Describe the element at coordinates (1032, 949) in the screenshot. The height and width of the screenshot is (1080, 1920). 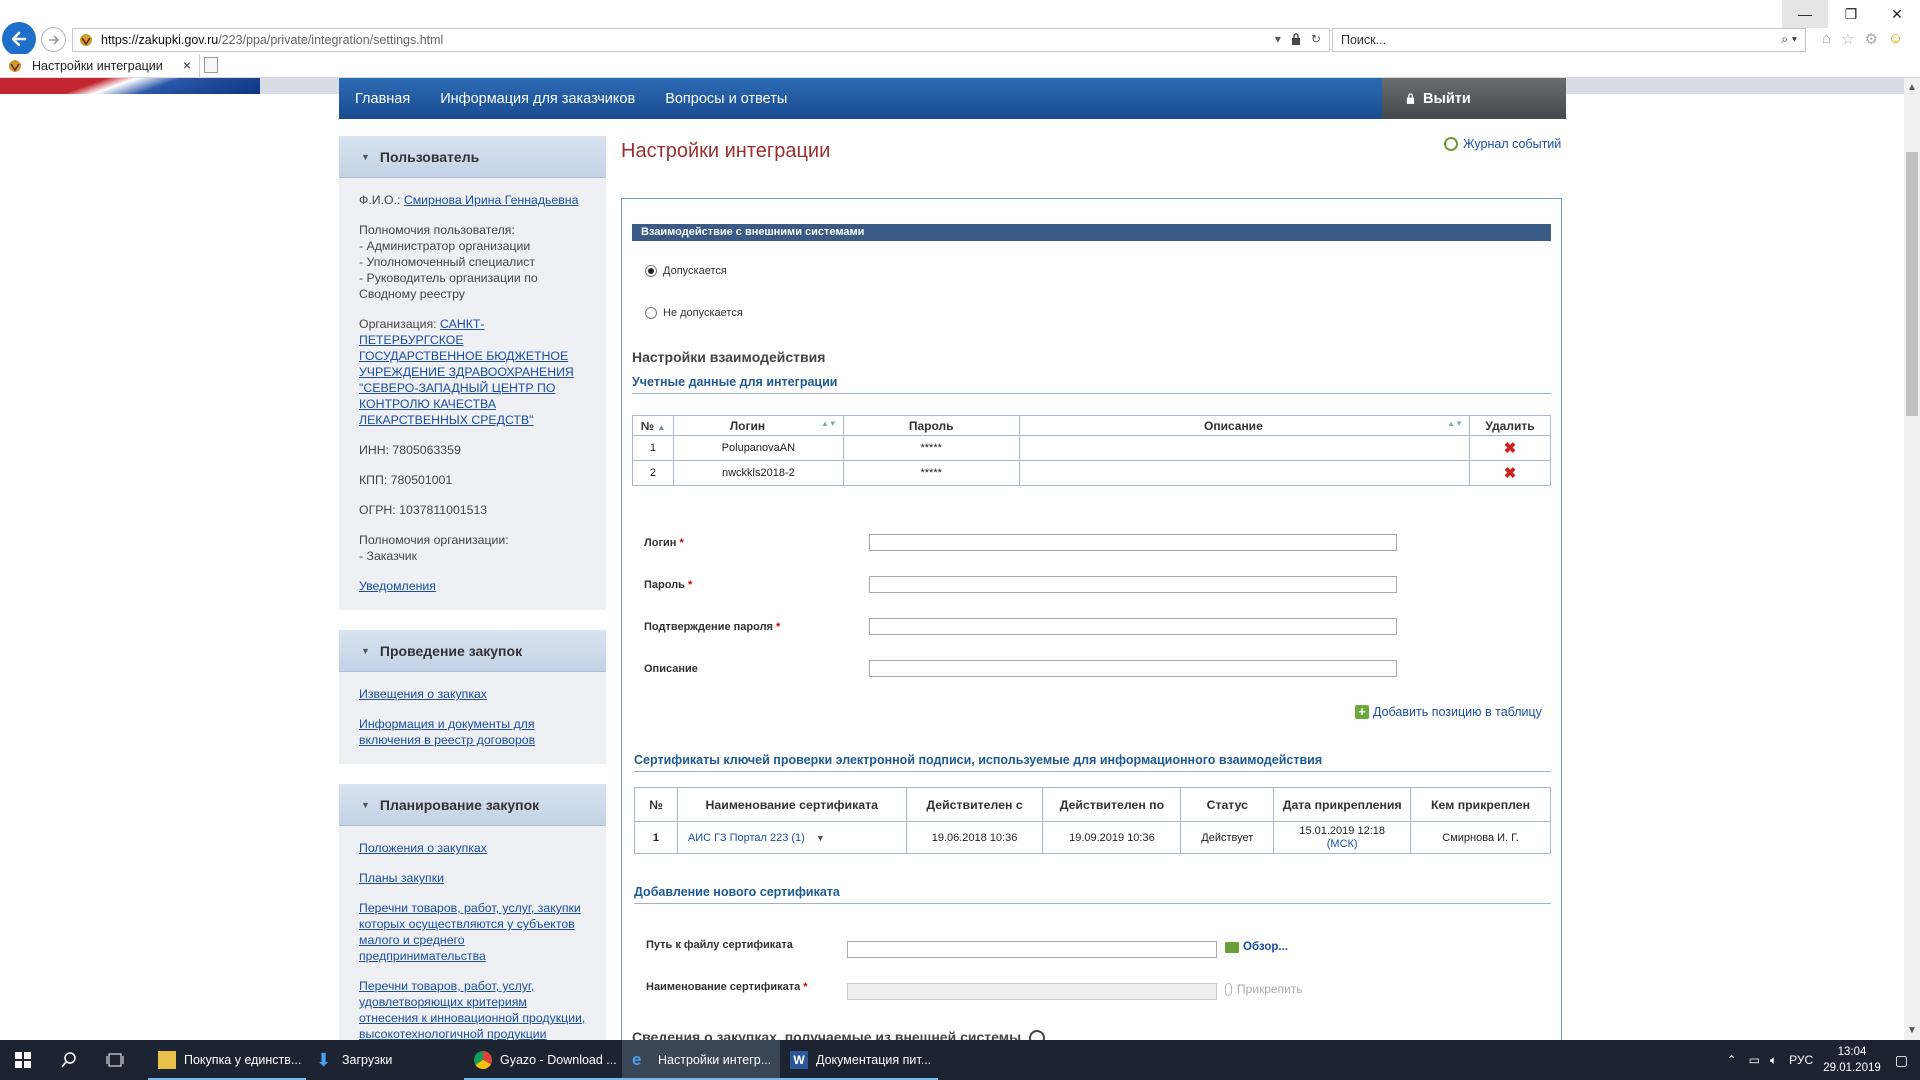
I see `cert-path-input` at that location.